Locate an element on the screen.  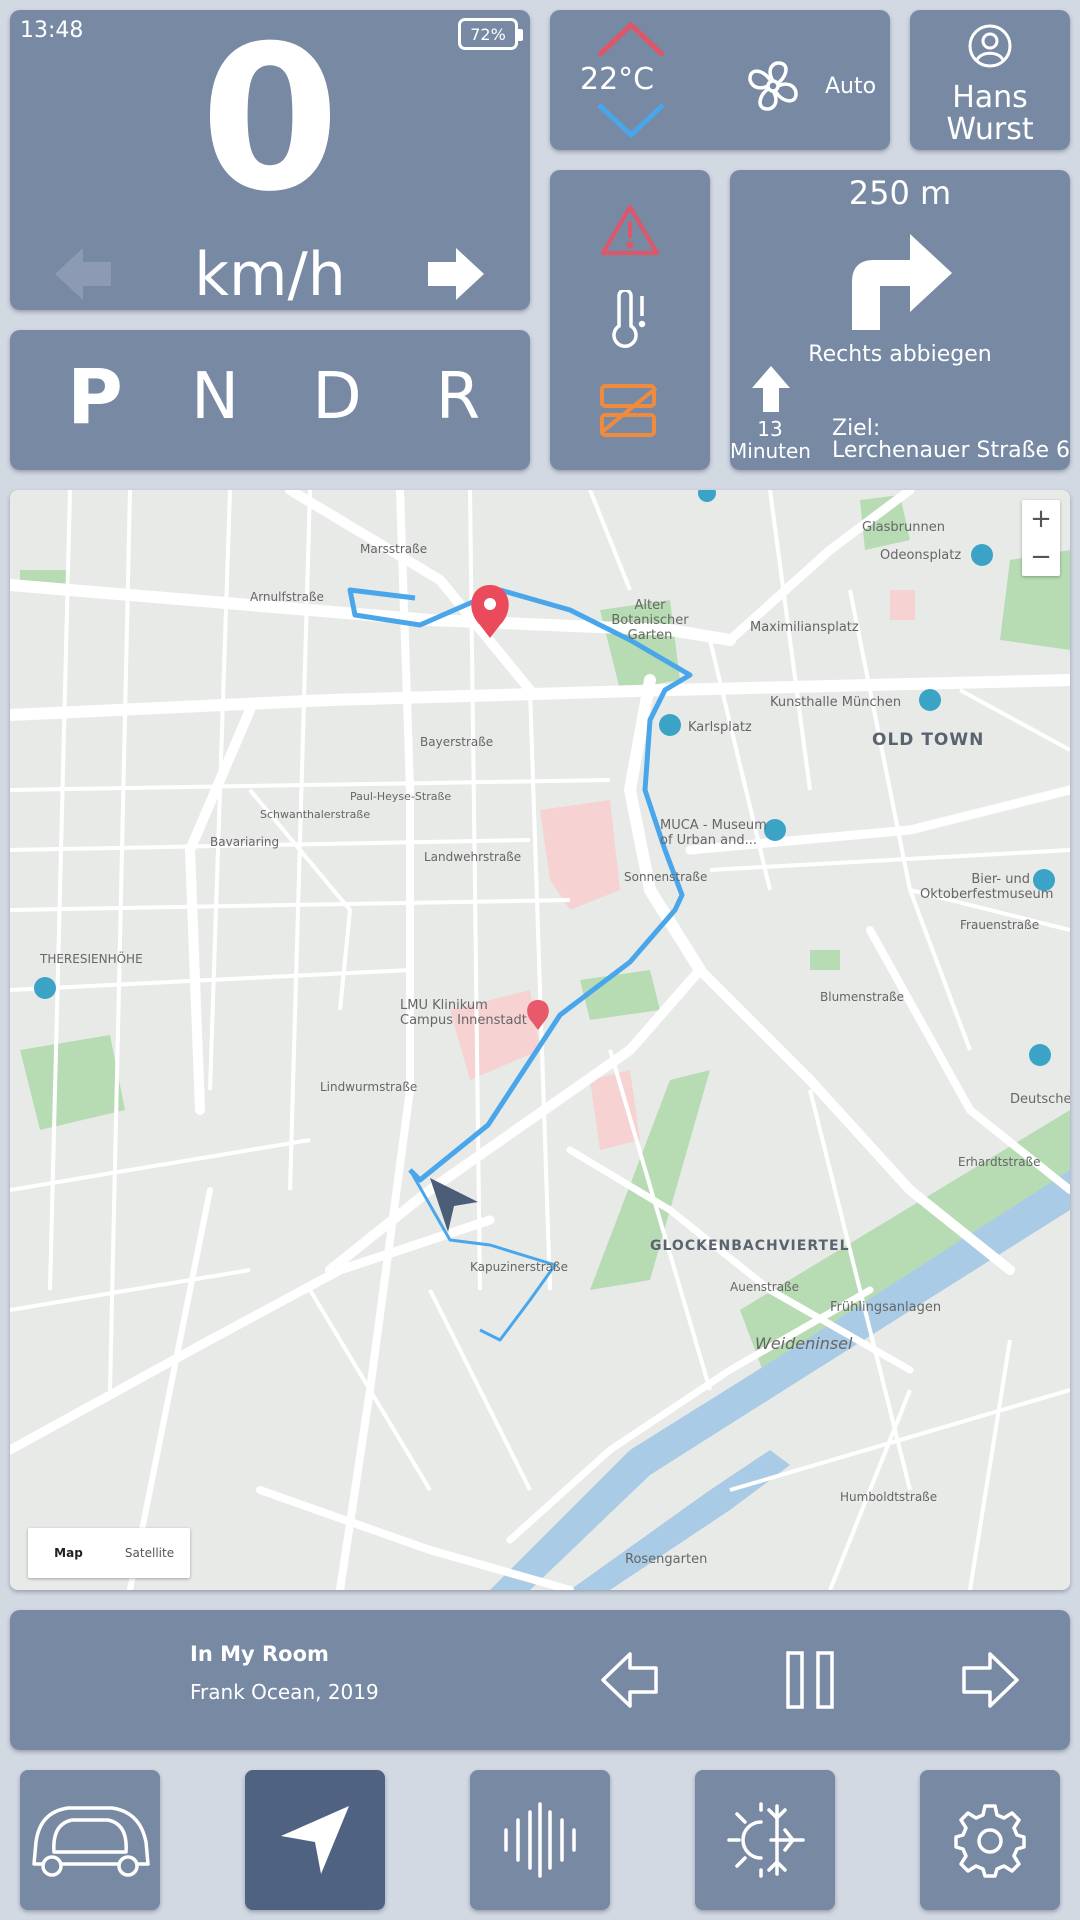
label-rosengarten: Rosengarten is located at coordinates (666, 1559).